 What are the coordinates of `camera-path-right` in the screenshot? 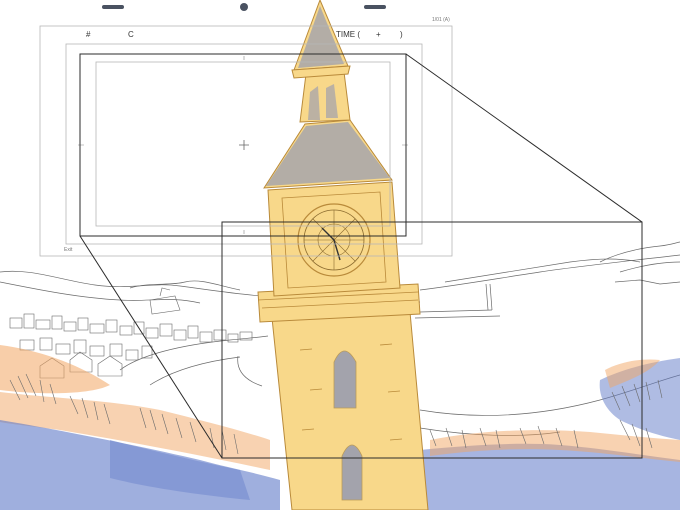 It's located at (524, 138).